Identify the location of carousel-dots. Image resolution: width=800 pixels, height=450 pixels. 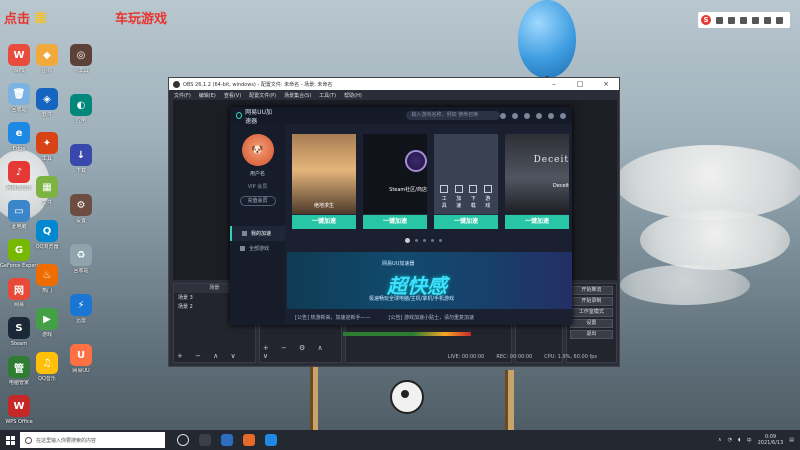
(423, 240).